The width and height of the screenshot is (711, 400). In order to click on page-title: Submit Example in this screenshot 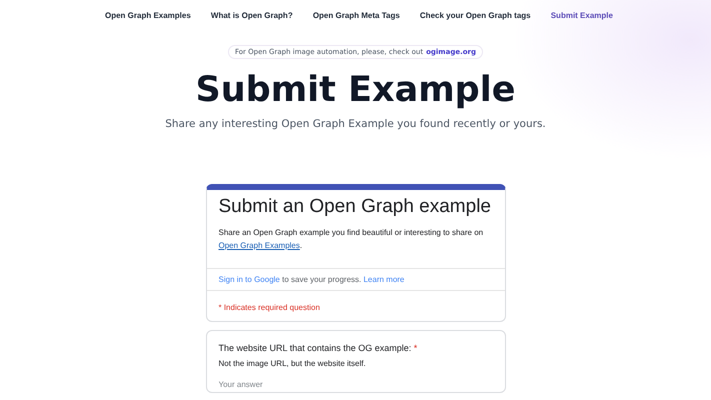, I will do `click(356, 90)`.